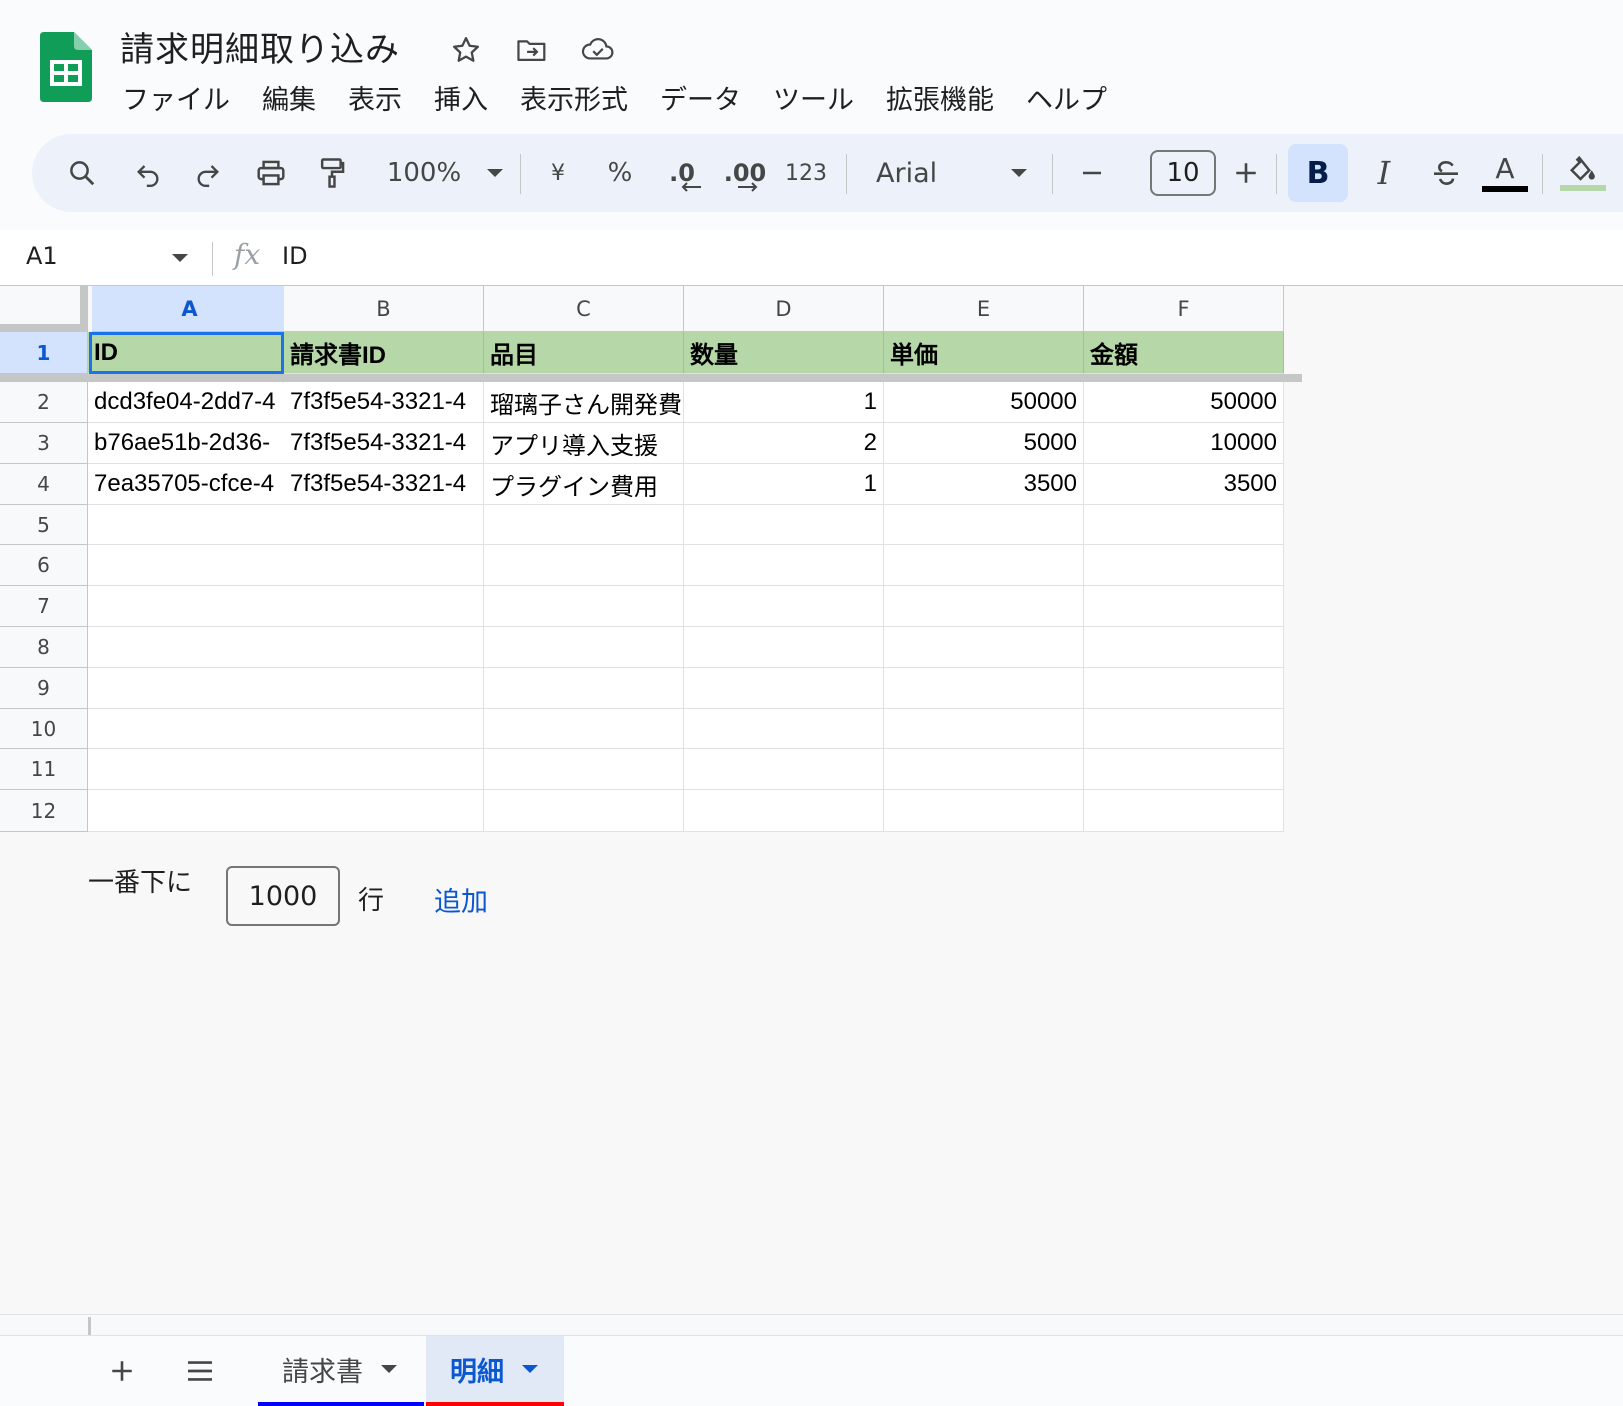 The height and width of the screenshot is (1406, 1623). I want to click on font-select: Arial, so click(961, 173).